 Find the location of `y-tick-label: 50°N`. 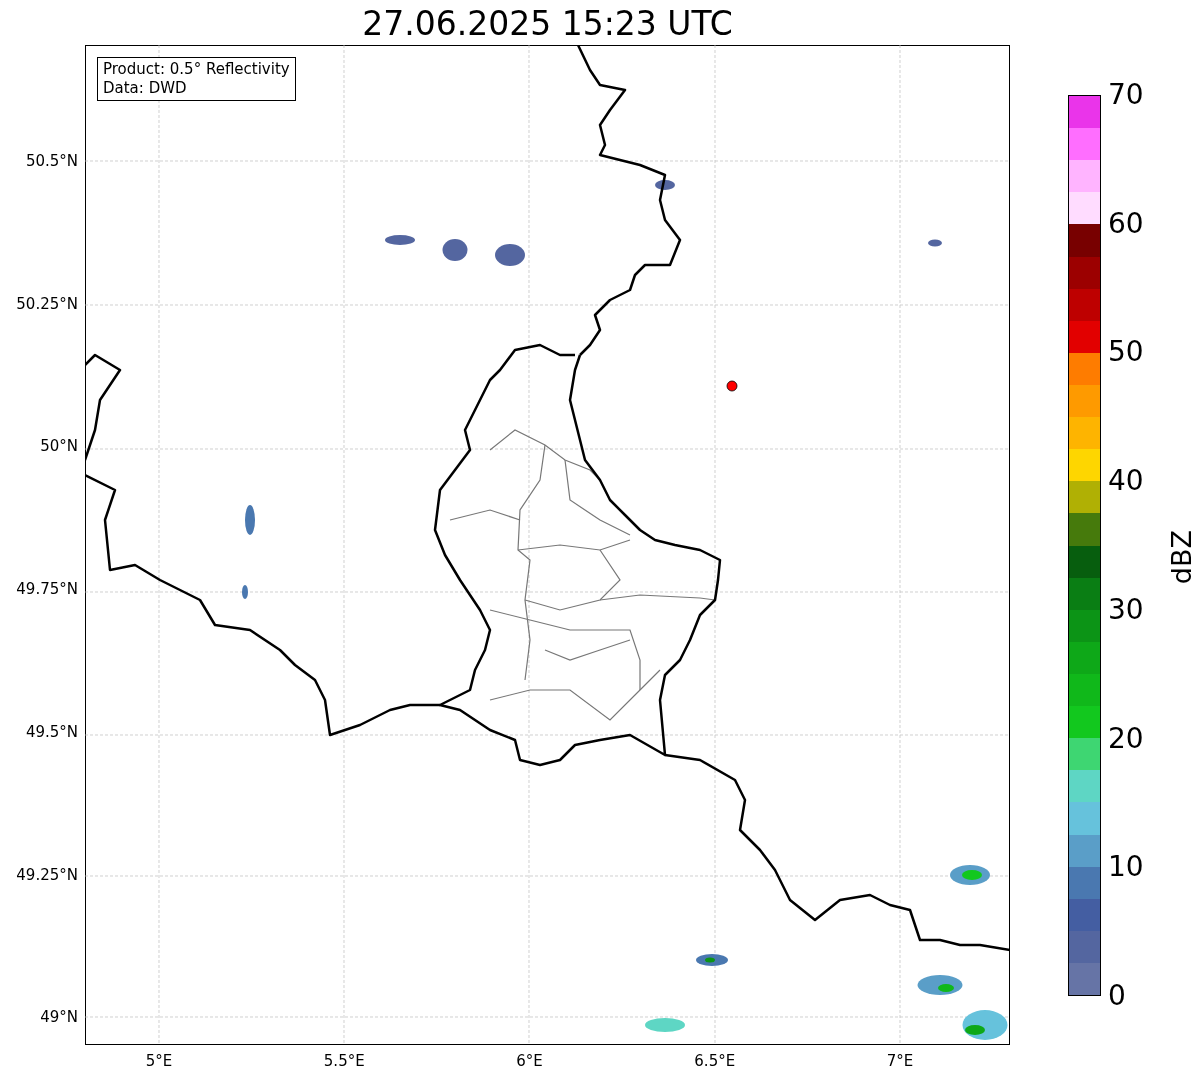

y-tick-label: 50°N is located at coordinates (58, 446).